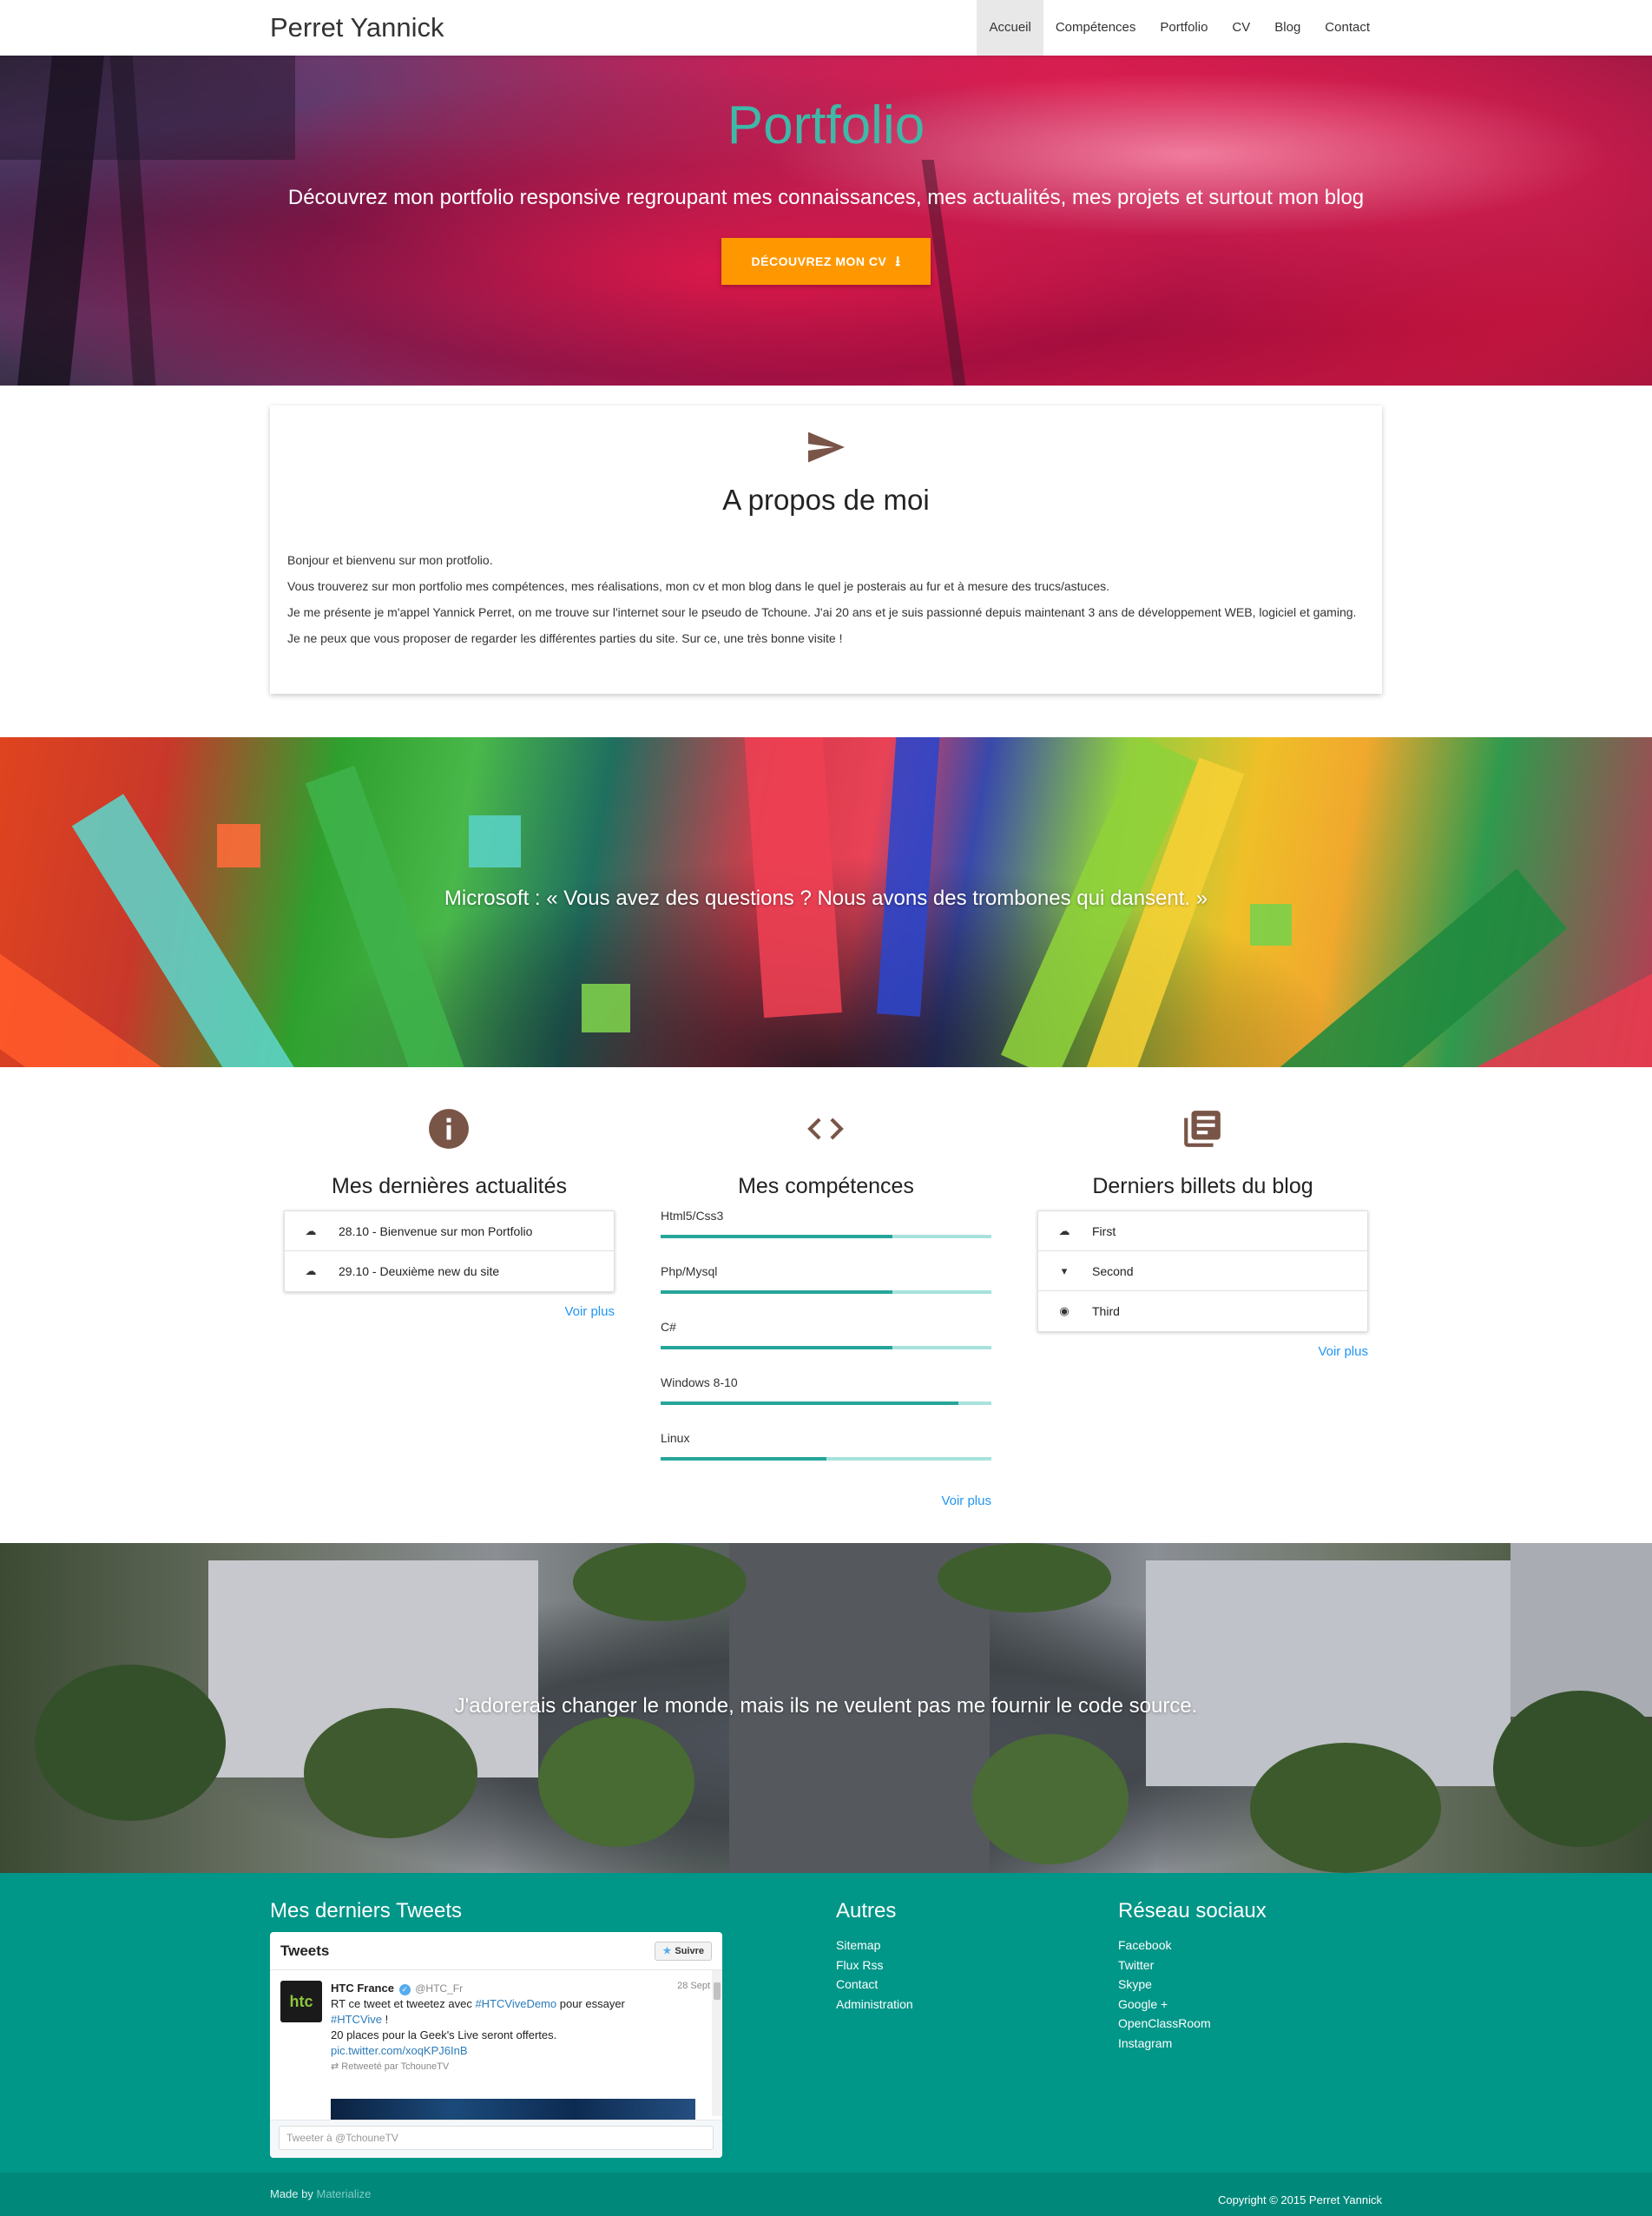 This screenshot has width=1652, height=2216. What do you see at coordinates (293, 2193) in the screenshot?
I see `made-by-label: Made by` at bounding box center [293, 2193].